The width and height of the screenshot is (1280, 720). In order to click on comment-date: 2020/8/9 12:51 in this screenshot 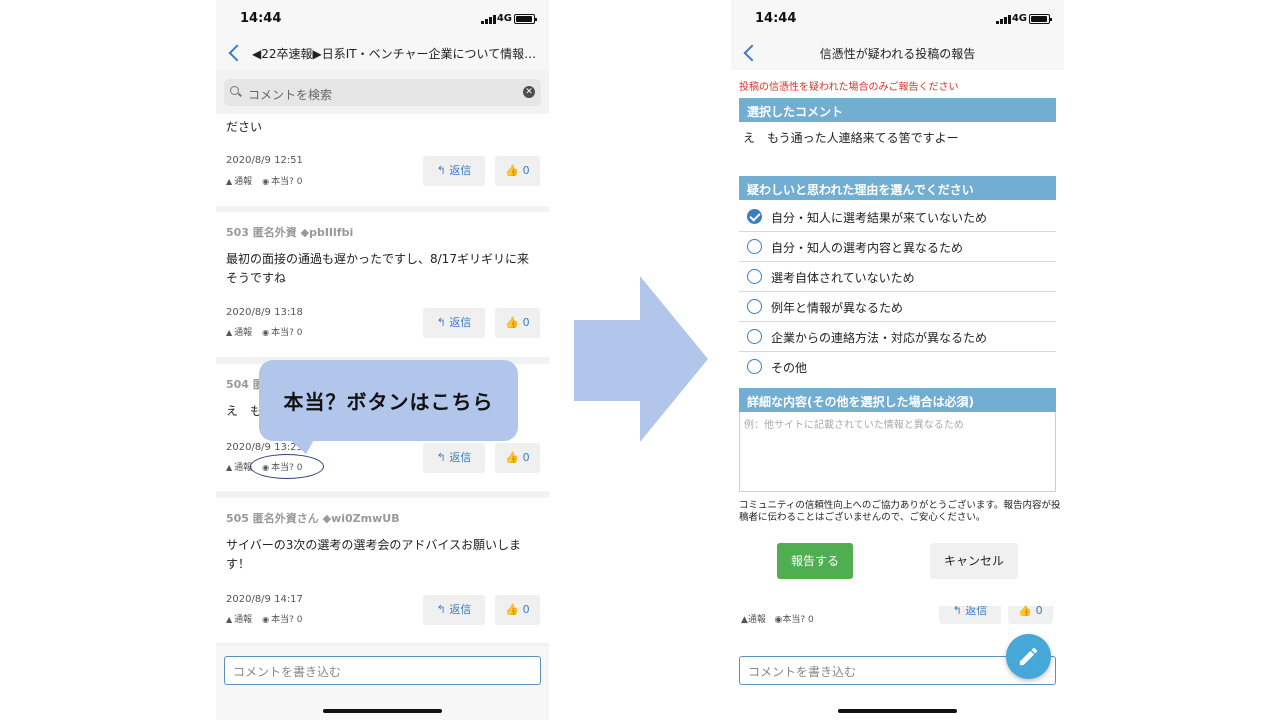, I will do `click(264, 160)`.